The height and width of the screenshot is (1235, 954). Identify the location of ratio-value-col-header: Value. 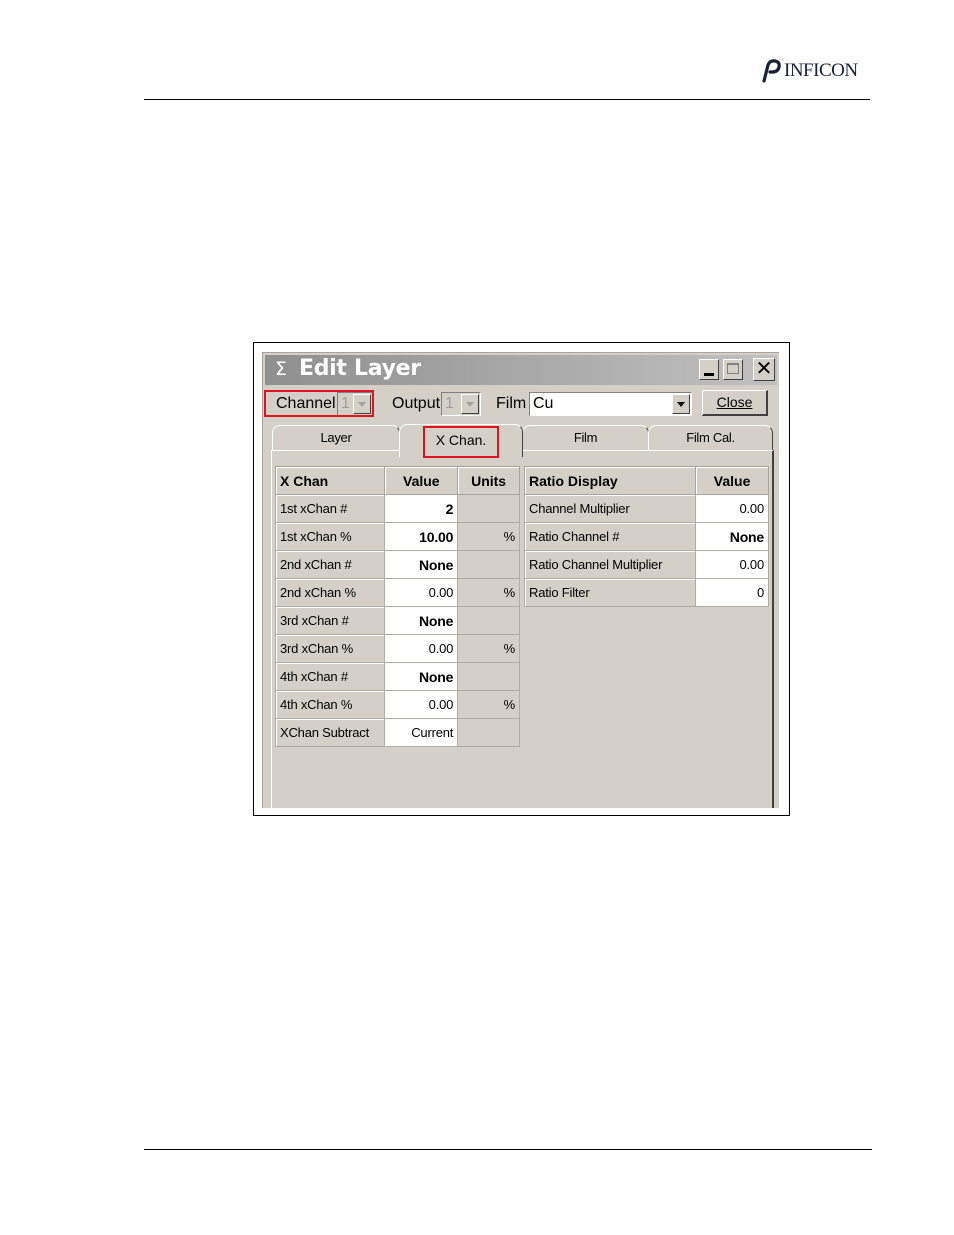
(732, 480).